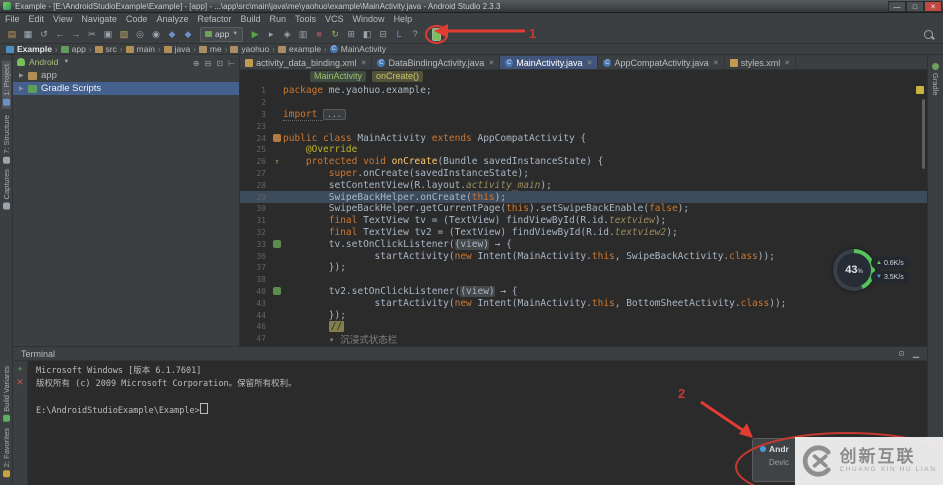 The width and height of the screenshot is (943, 485). What do you see at coordinates (319, 34) in the screenshot?
I see `stop-icon: ■` at bounding box center [319, 34].